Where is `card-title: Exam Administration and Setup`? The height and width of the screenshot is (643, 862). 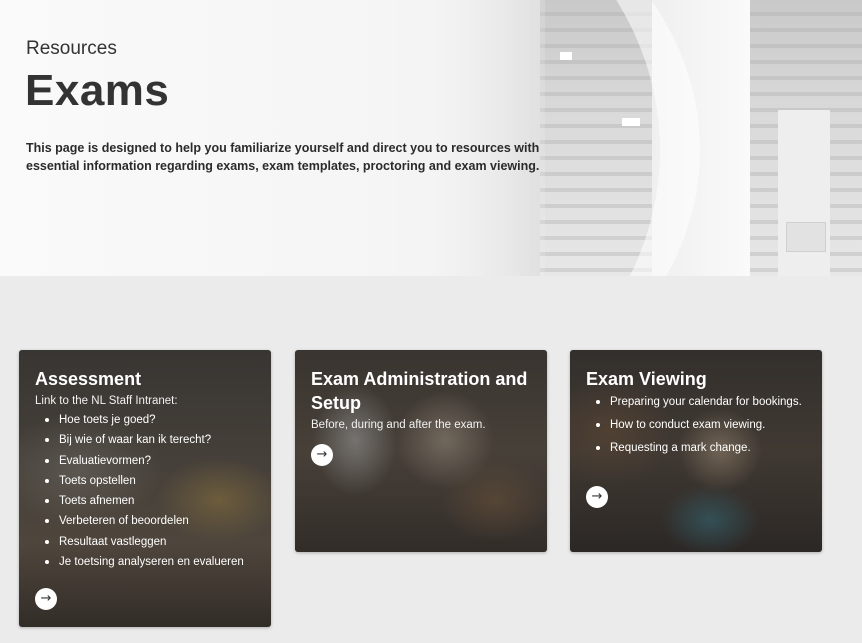
card-title: Exam Administration and Setup is located at coordinates (419, 391).